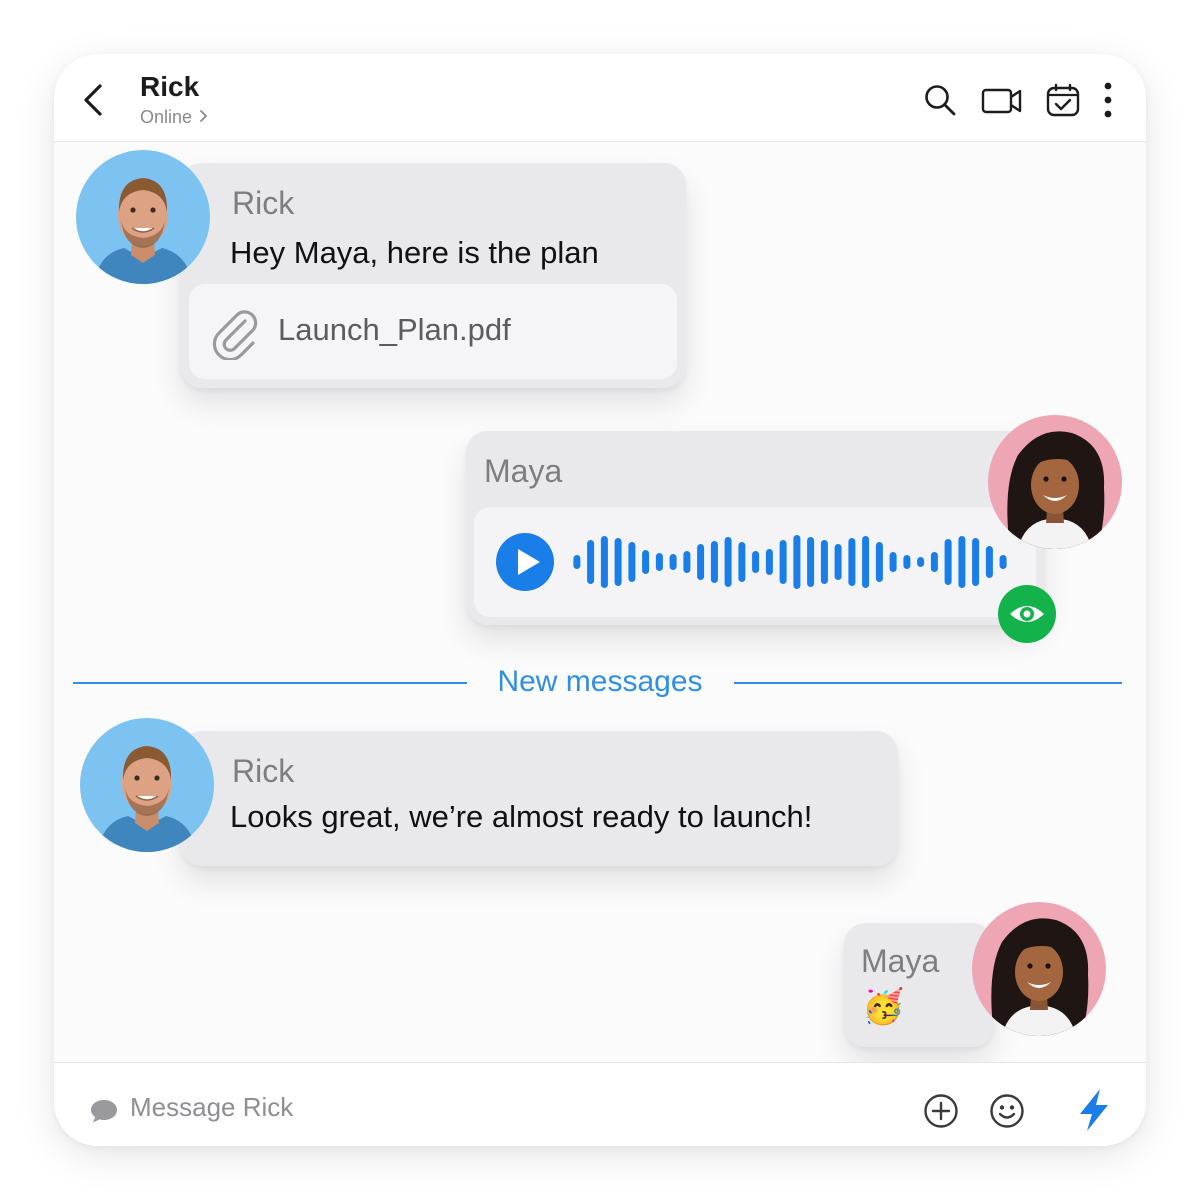  I want to click on lightning-icon, so click(1094, 1110).